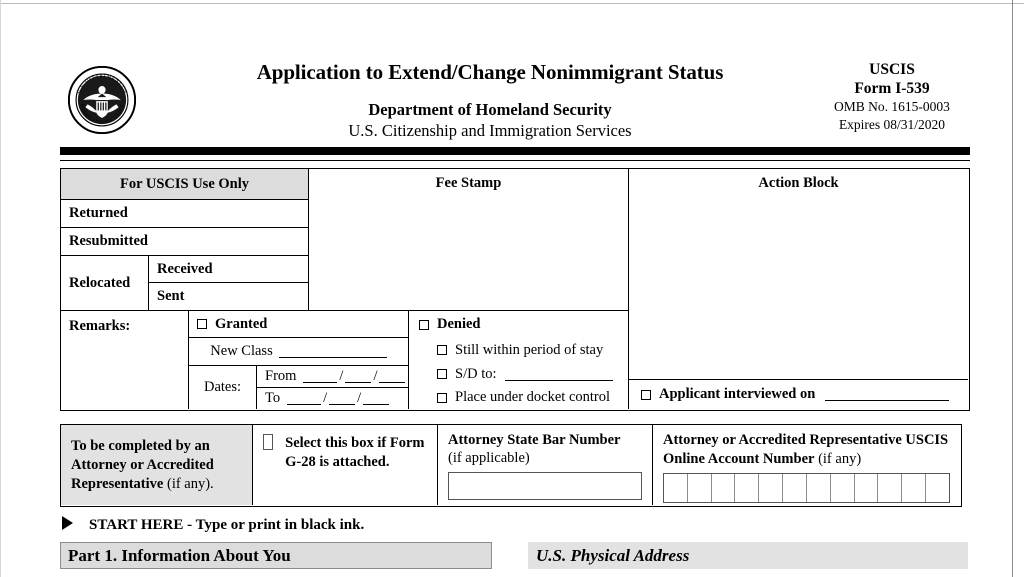 The width and height of the screenshot is (1024, 577). Describe the element at coordinates (490, 109) in the screenshot. I see `agency-name: Department of Homeland Security` at that location.